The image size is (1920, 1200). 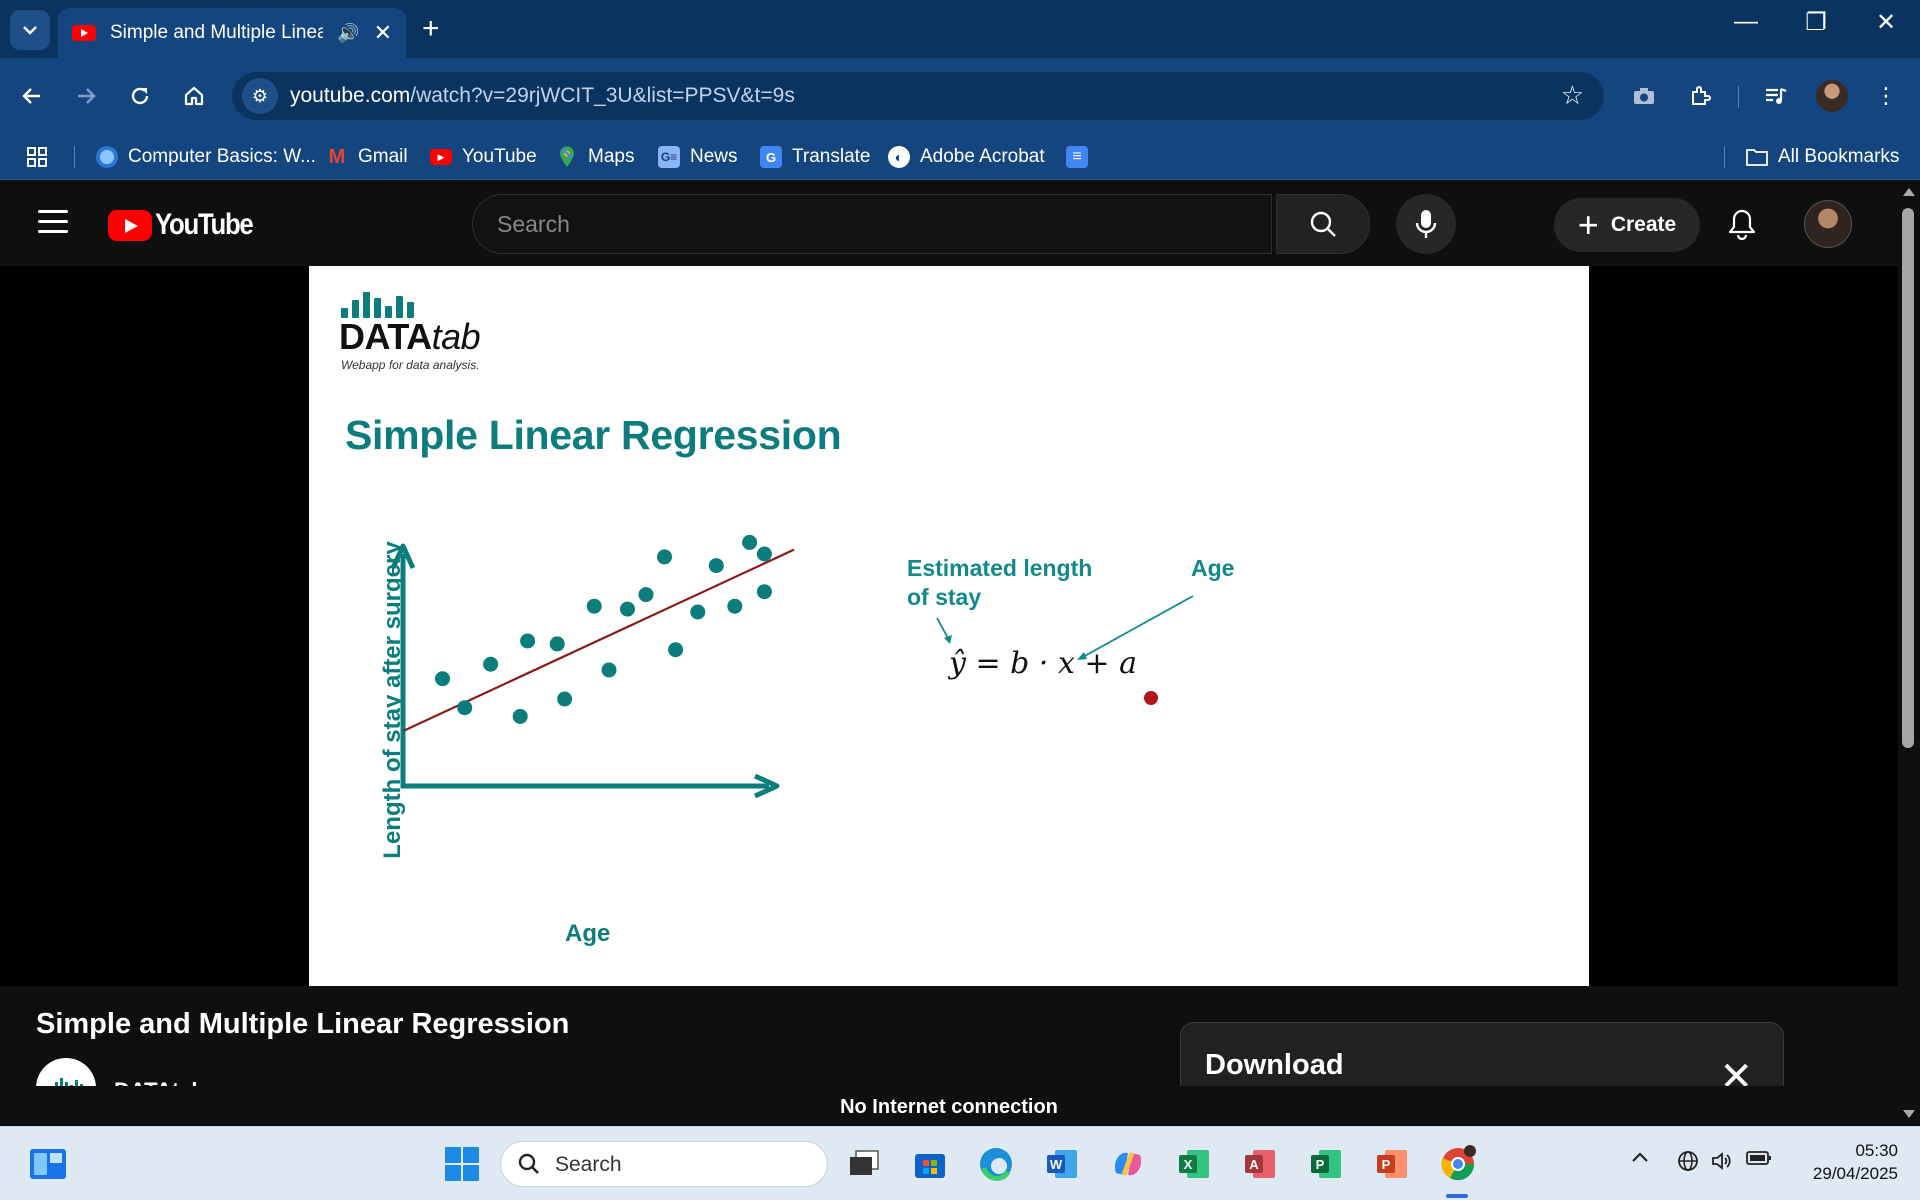 I want to click on start-button, so click(x=462, y=1164).